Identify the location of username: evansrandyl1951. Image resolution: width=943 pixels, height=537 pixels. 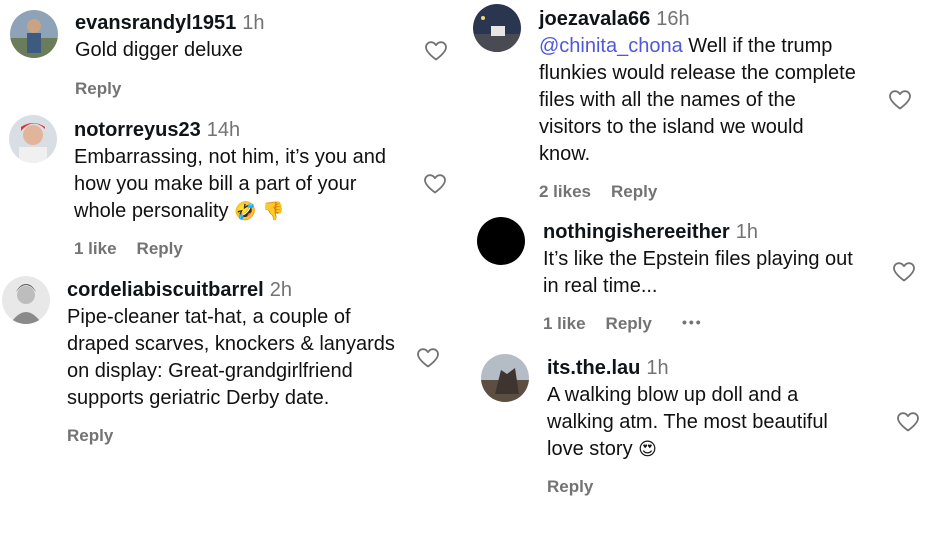
(155, 23).